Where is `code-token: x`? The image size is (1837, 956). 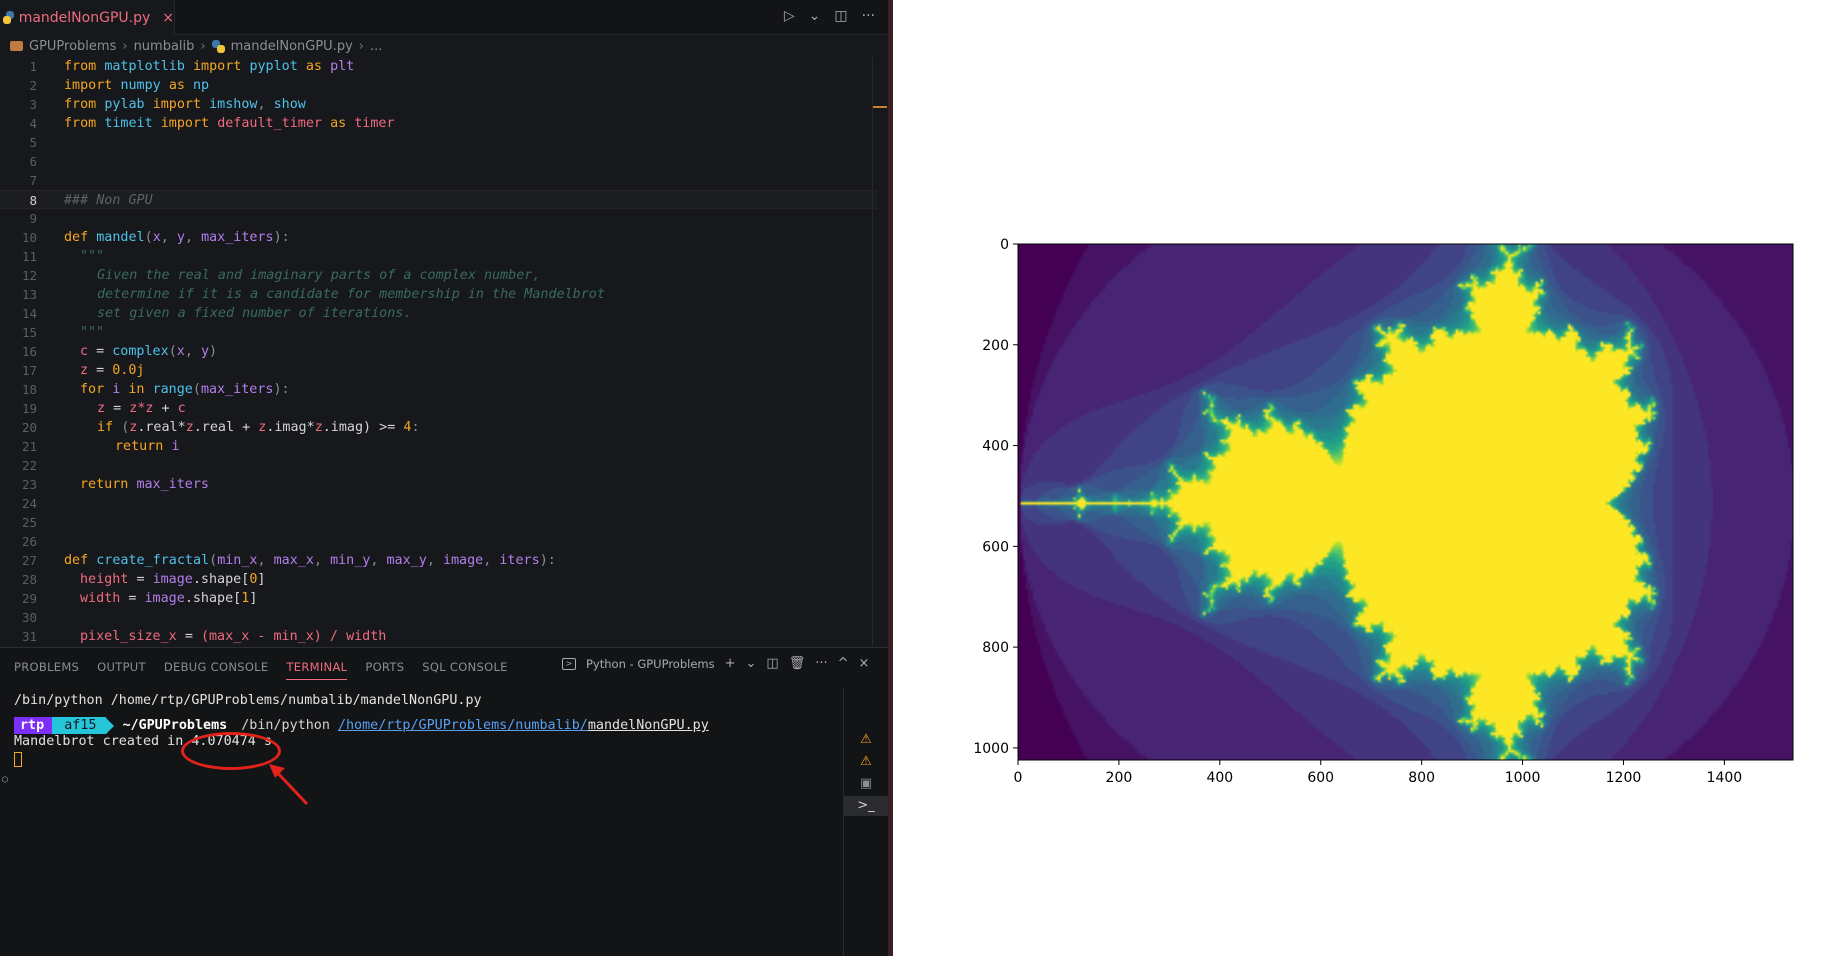
code-token: x is located at coordinates (180, 351).